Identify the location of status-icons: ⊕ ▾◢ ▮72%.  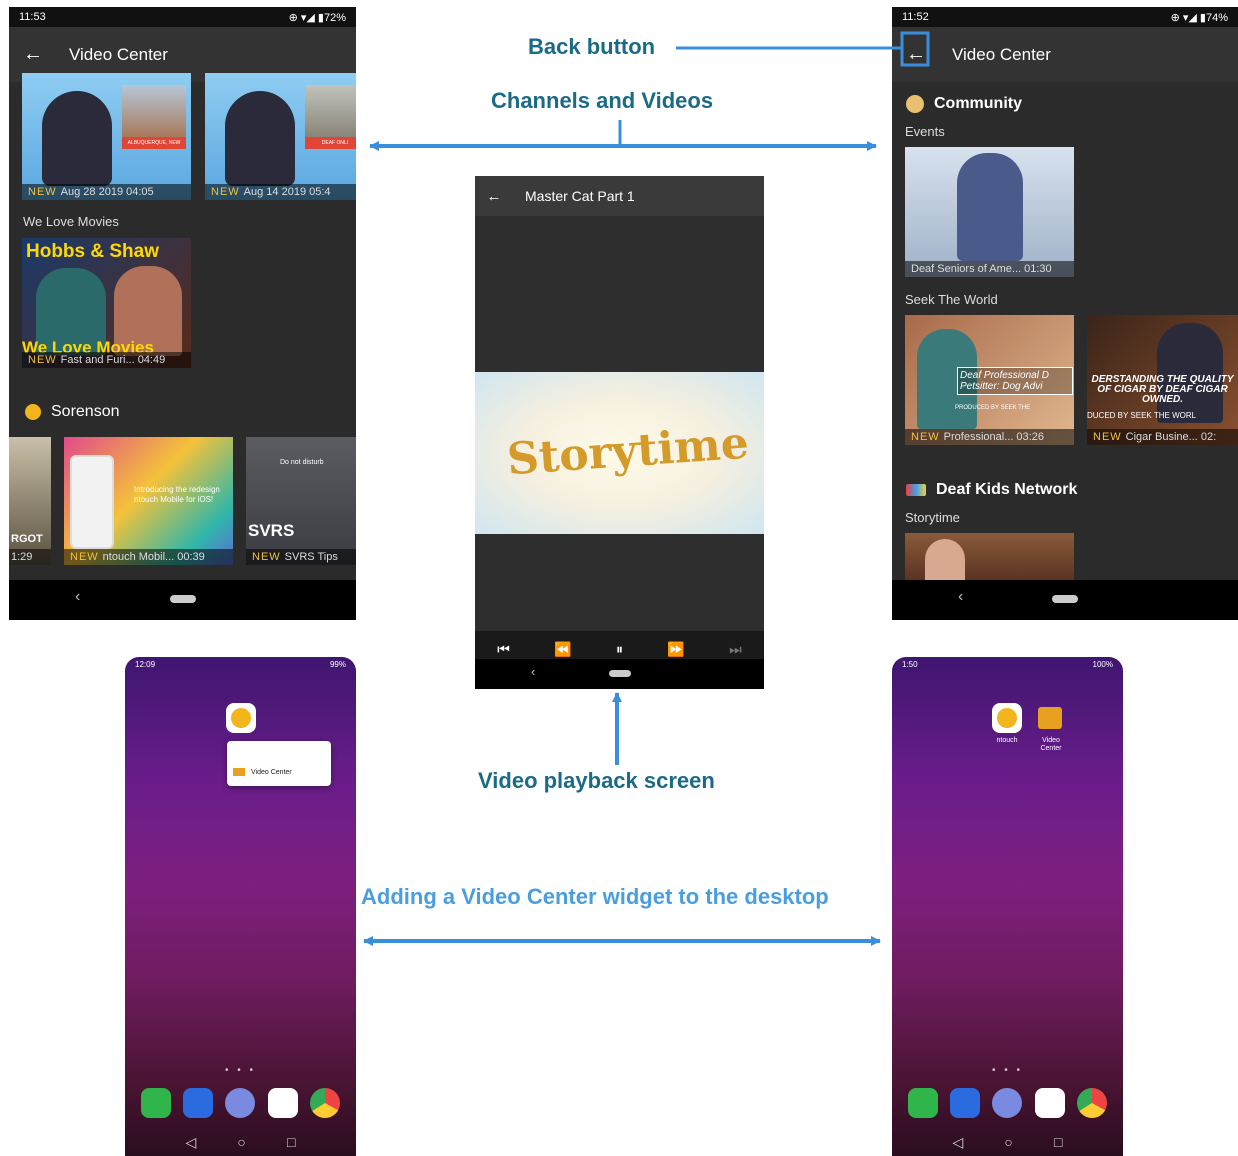
(317, 17).